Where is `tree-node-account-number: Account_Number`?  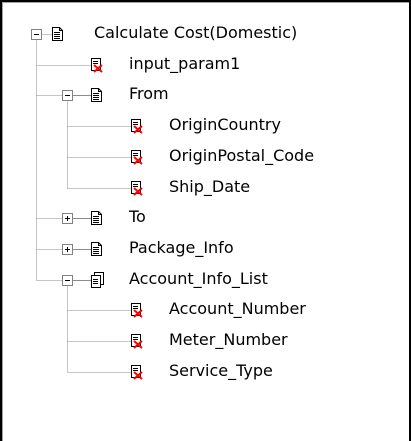
tree-node-account-number: Account_Number is located at coordinates (205, 310).